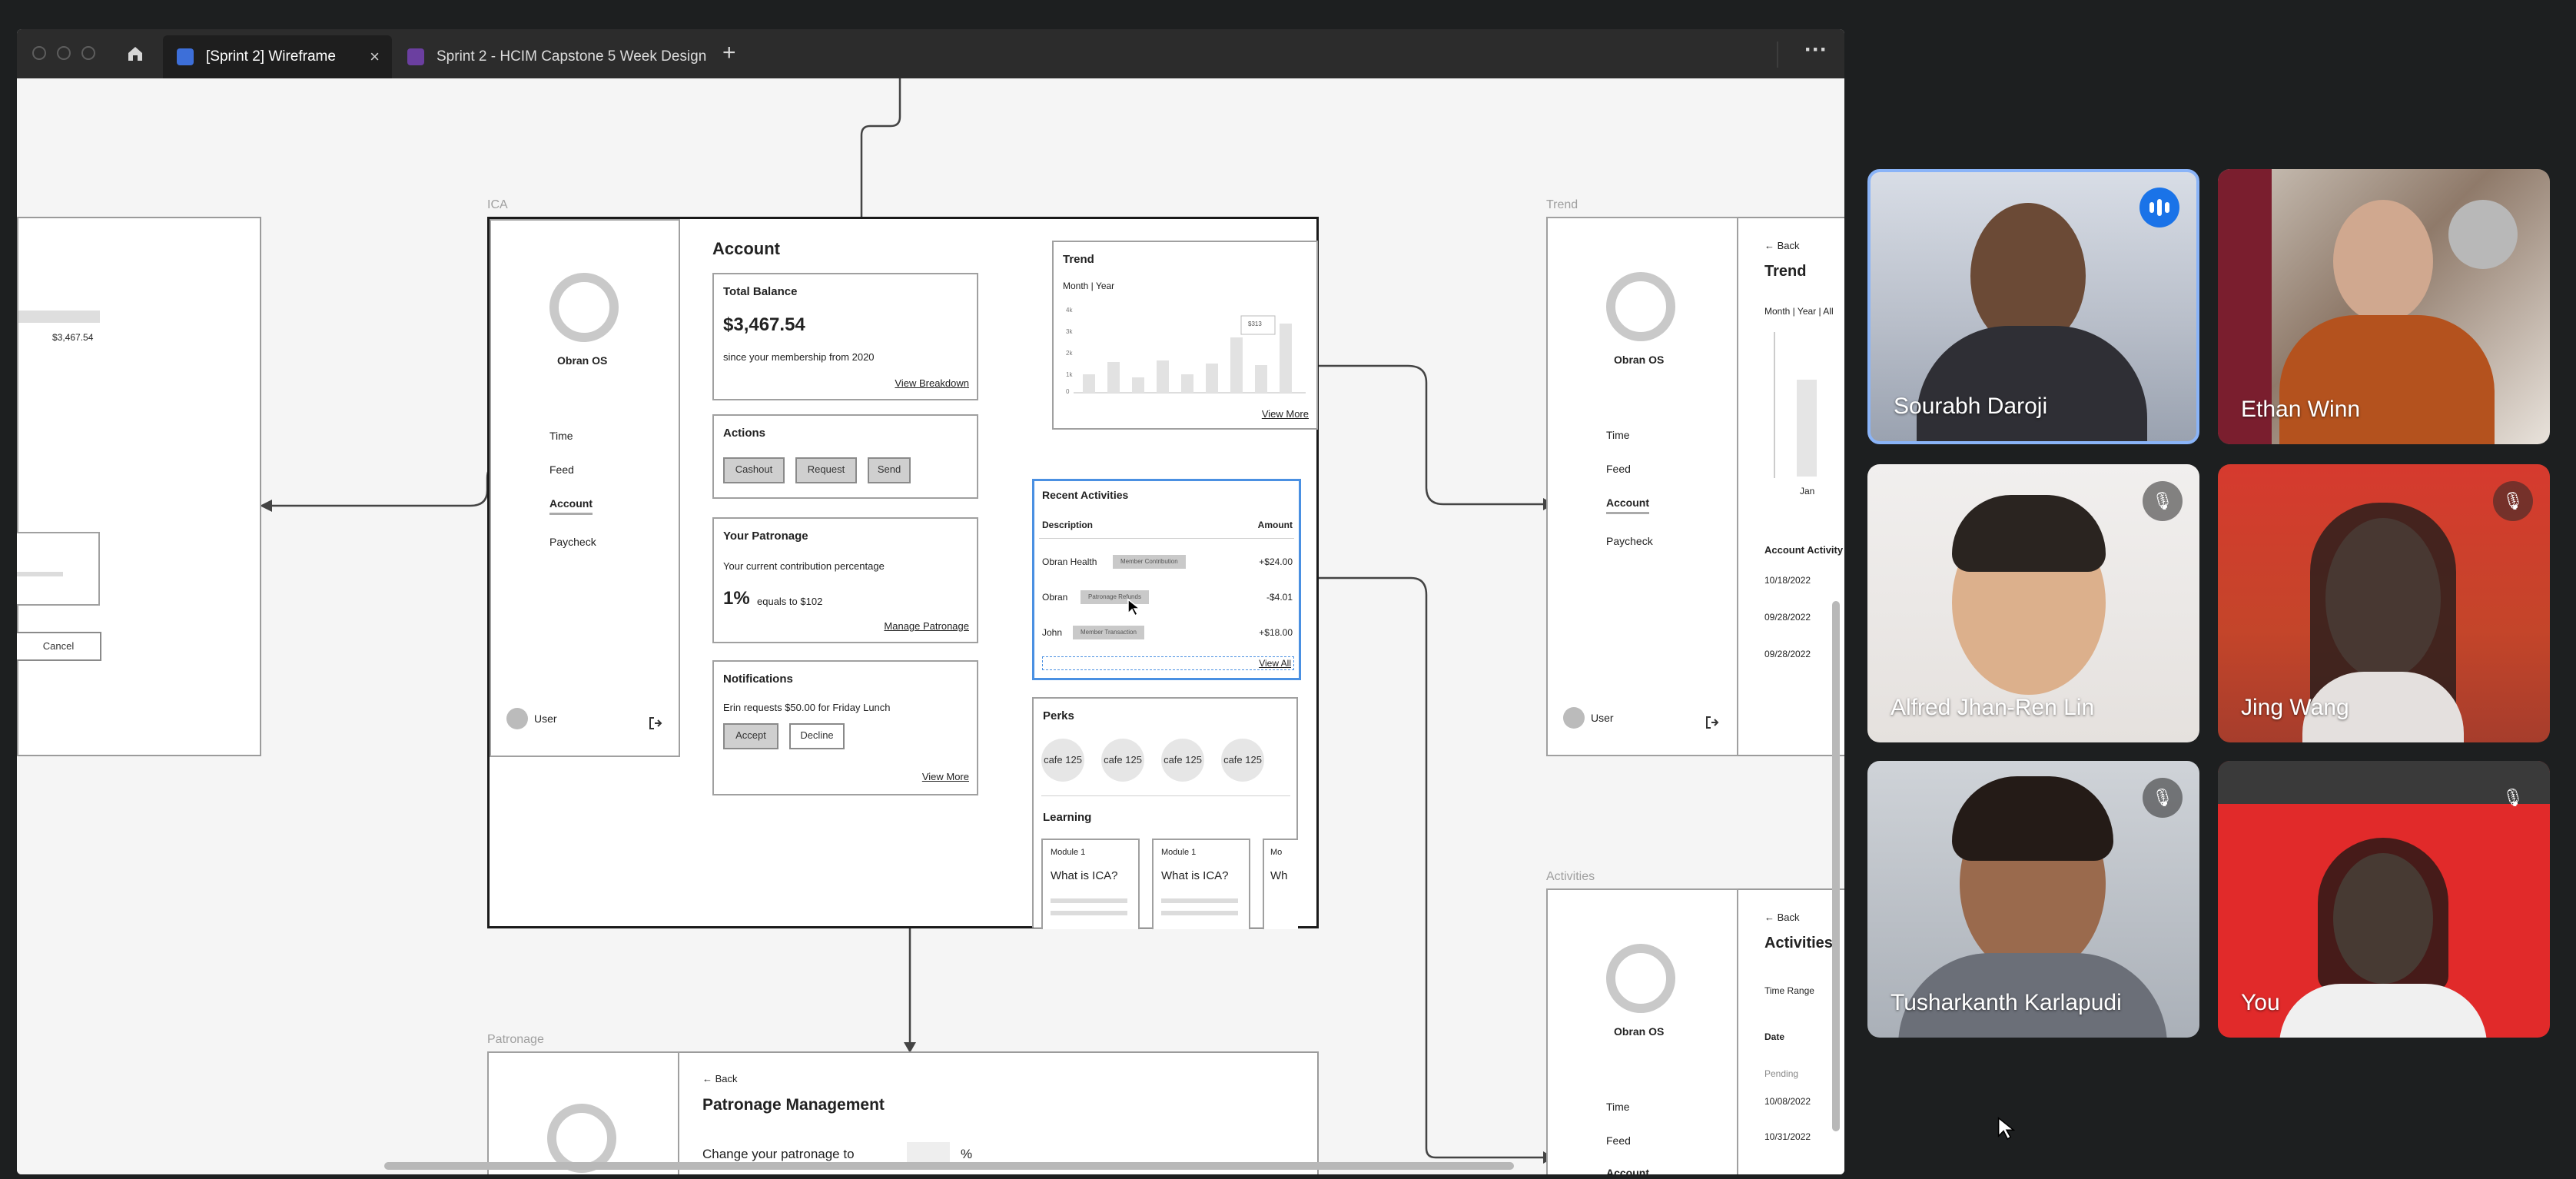 Image resolution: width=2576 pixels, height=1179 pixels. Describe the element at coordinates (2295, 707) in the screenshot. I see `participant-name: Jing Wang` at that location.